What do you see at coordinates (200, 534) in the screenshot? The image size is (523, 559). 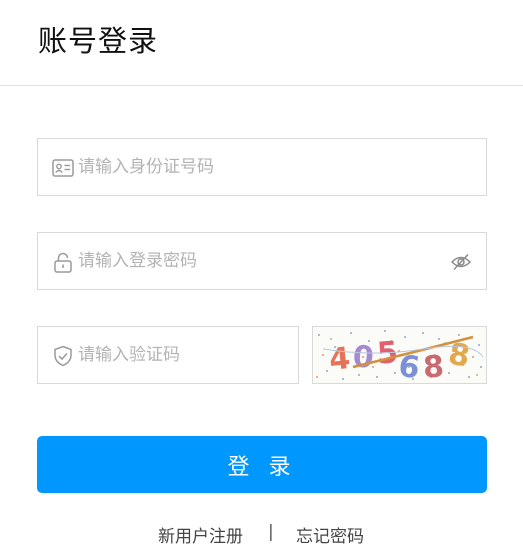 I see `register-link: 新用户注册` at bounding box center [200, 534].